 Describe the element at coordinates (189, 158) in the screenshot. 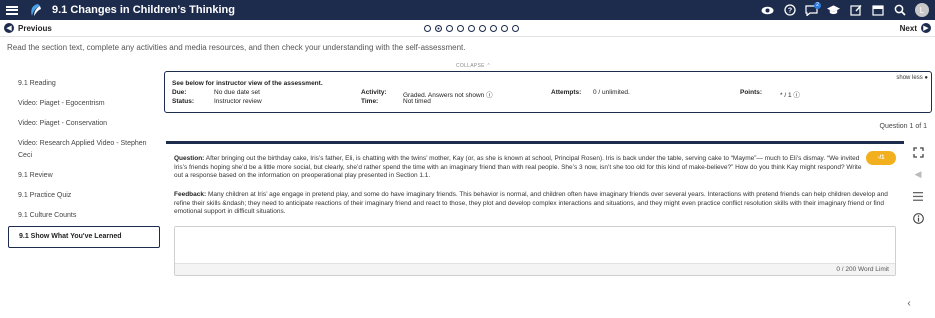

I see `question-label: Question:` at that location.